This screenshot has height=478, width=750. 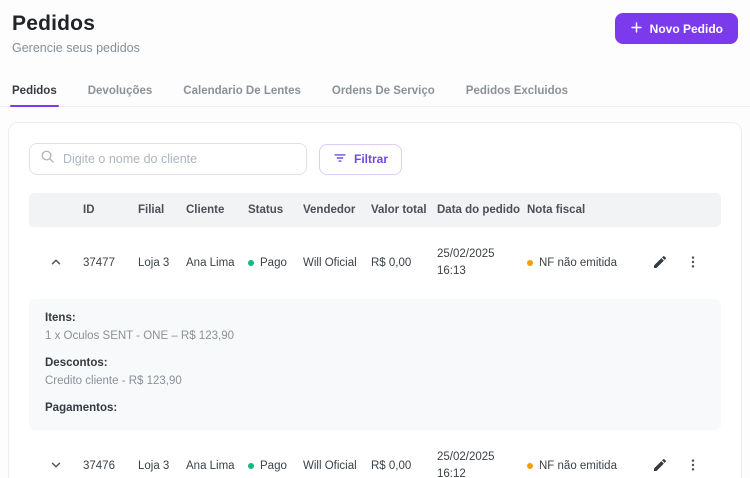 I want to click on new-order-button: Novo Pedido, so click(x=676, y=28).